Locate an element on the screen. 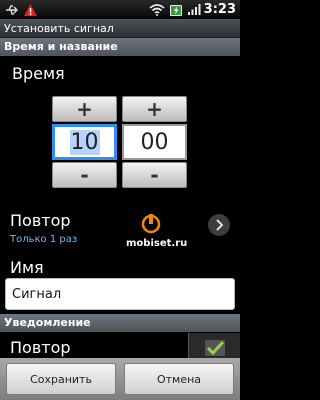 This screenshot has height=400, width=320. name-input is located at coordinates (120, 294).